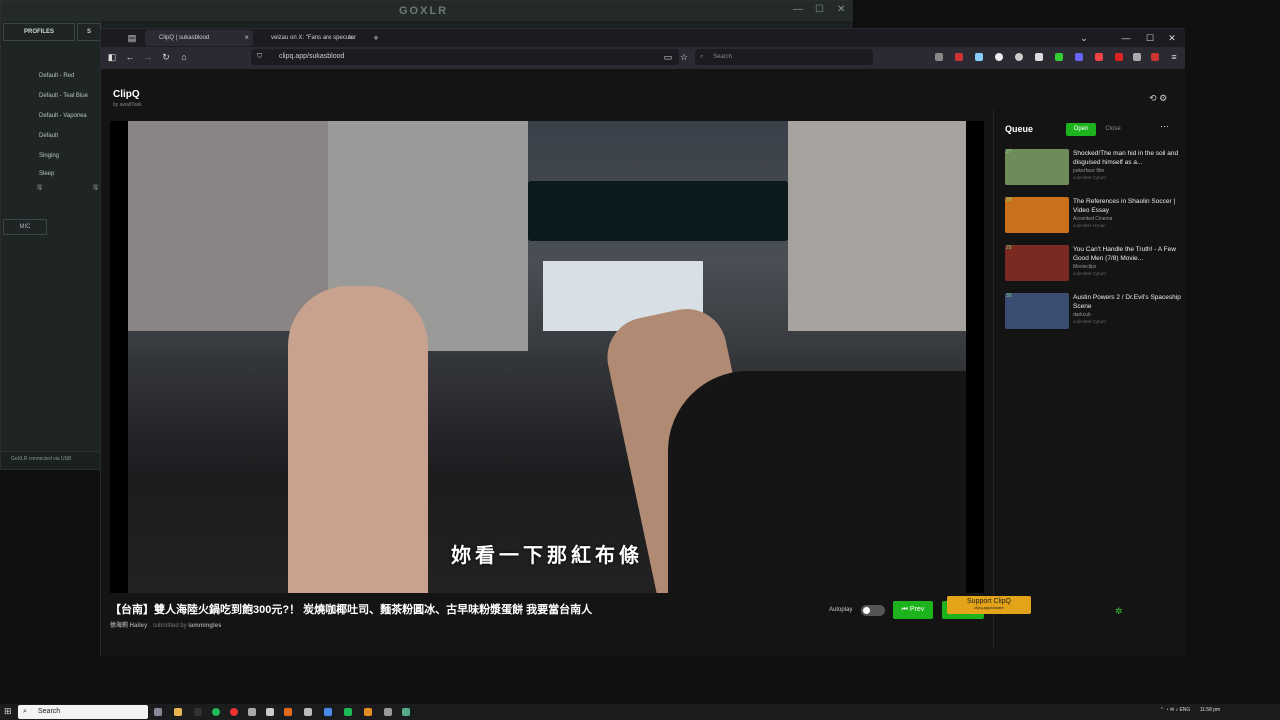  I want to click on settings-sliders-icon: ⚙, so click(1163, 98).